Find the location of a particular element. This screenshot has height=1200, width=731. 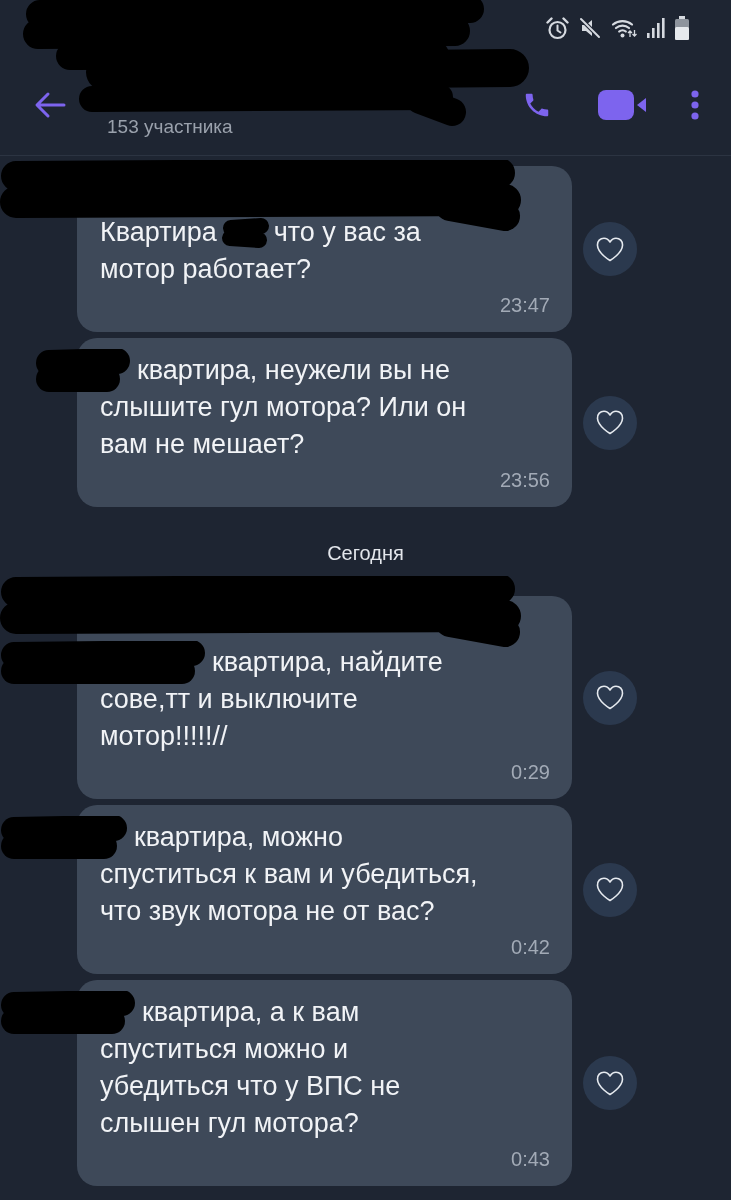

alarm-icon is located at coordinates (557, 28).